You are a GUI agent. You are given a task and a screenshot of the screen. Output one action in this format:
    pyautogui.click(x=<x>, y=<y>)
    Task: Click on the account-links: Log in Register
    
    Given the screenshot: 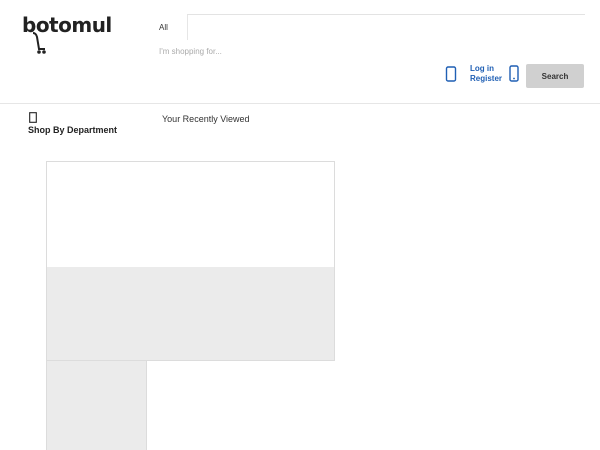 What is the action you would take?
    pyautogui.click(x=486, y=74)
    